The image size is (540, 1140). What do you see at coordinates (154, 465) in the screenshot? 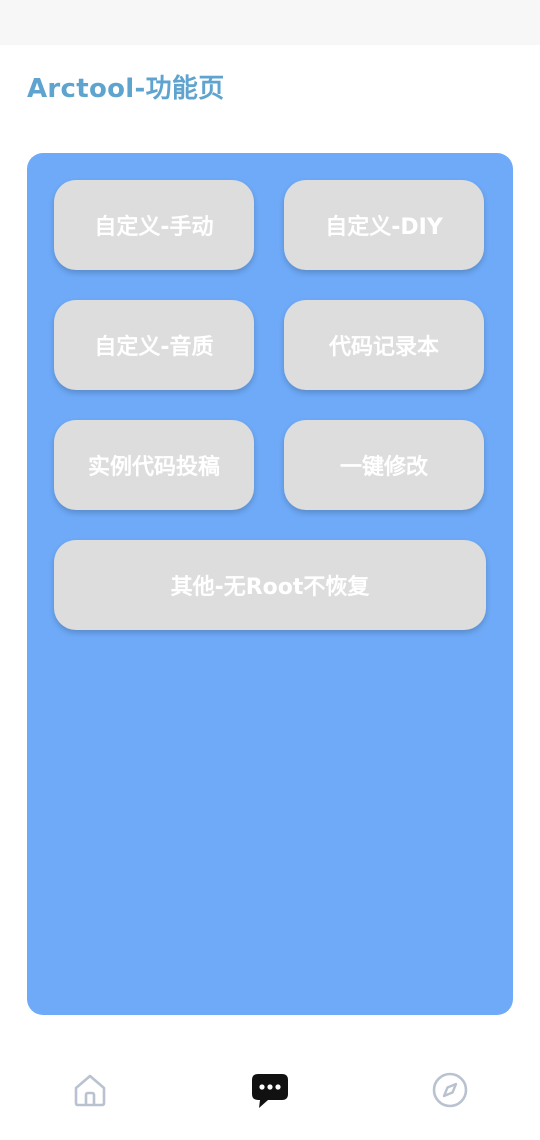
I see `example-code-submit-button: 实例代码投稿` at bounding box center [154, 465].